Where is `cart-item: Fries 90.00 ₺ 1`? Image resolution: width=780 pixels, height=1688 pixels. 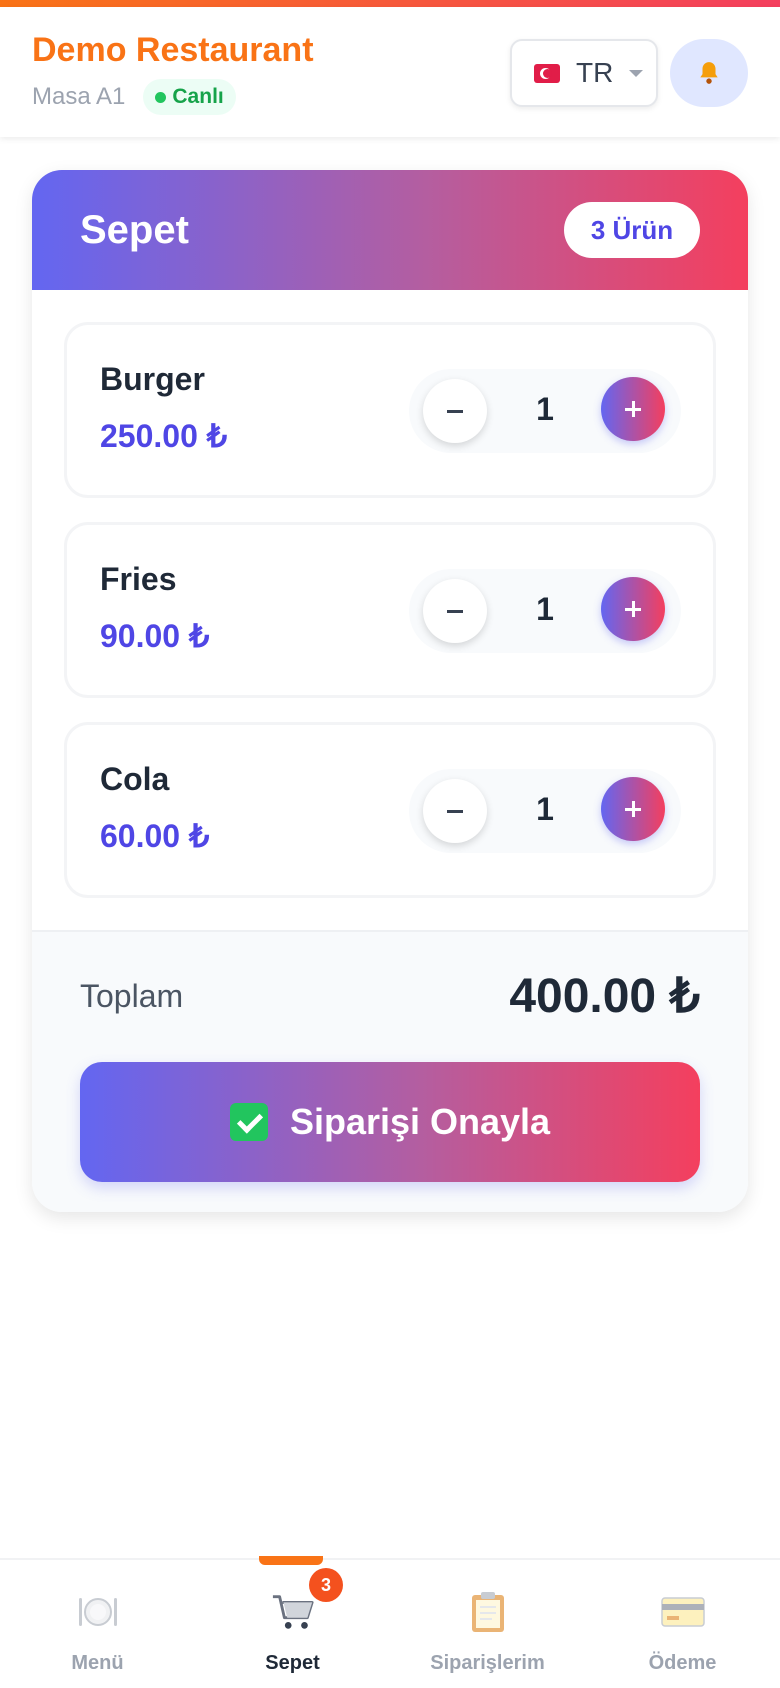 cart-item: Fries 90.00 ₺ 1 is located at coordinates (390, 610).